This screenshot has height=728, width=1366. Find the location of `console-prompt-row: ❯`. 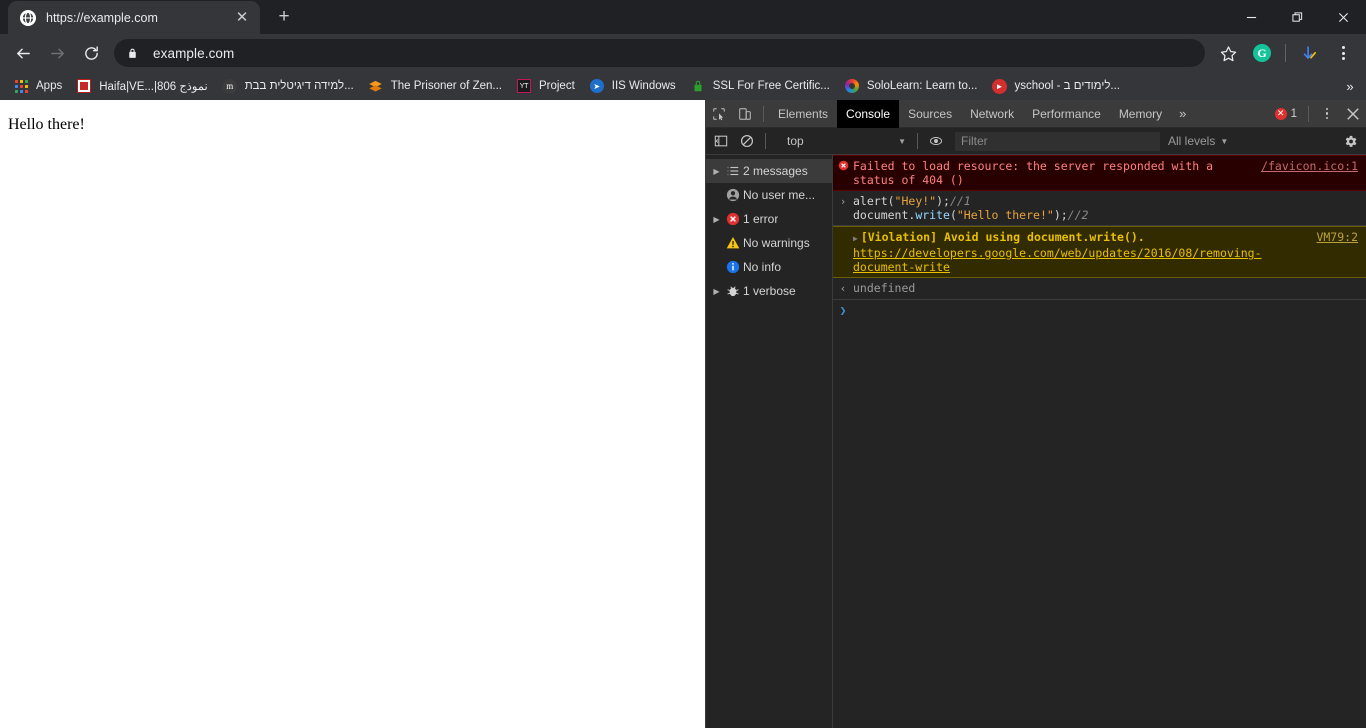

console-prompt-row: ❯ is located at coordinates (1099, 310).